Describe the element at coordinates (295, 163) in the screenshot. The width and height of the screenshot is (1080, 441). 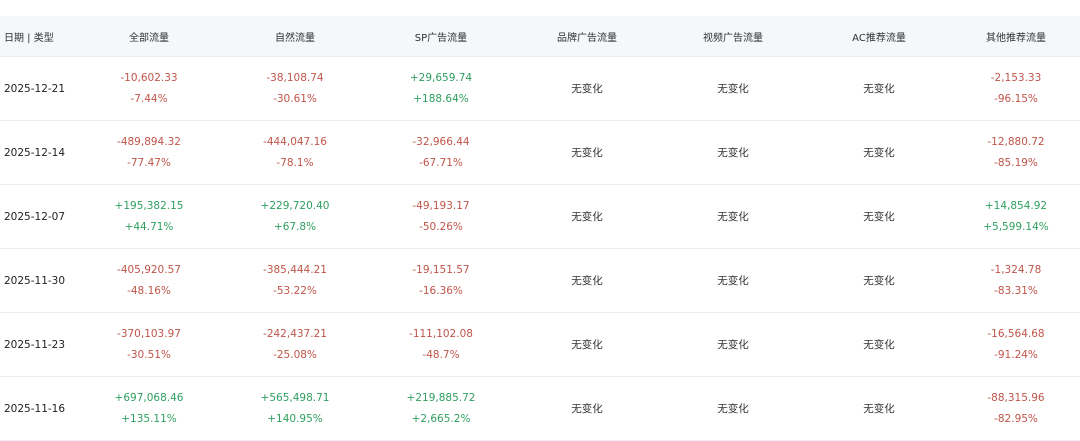
I see `pct-change: -78.1%` at that location.